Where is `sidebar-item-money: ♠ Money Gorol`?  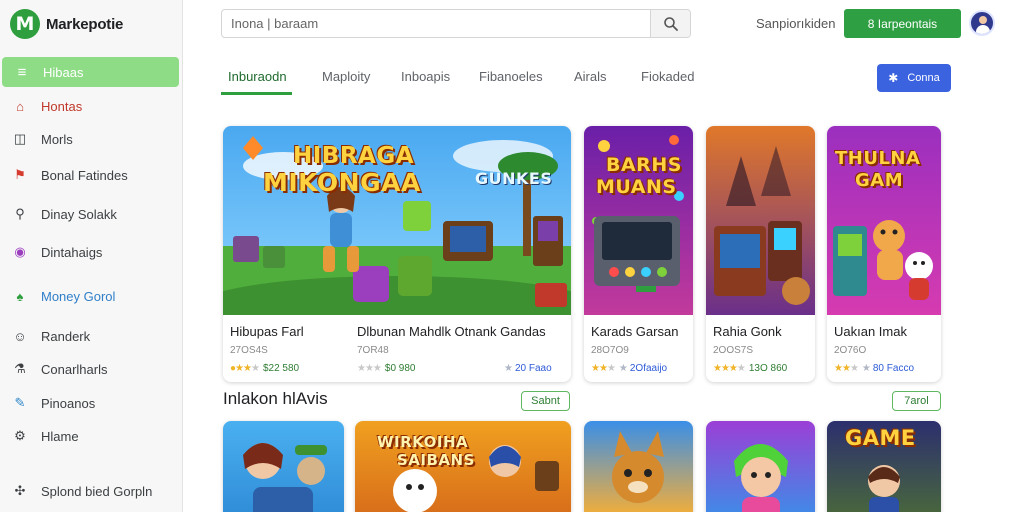 sidebar-item-money: ♠ Money Gorol is located at coordinates (91, 296).